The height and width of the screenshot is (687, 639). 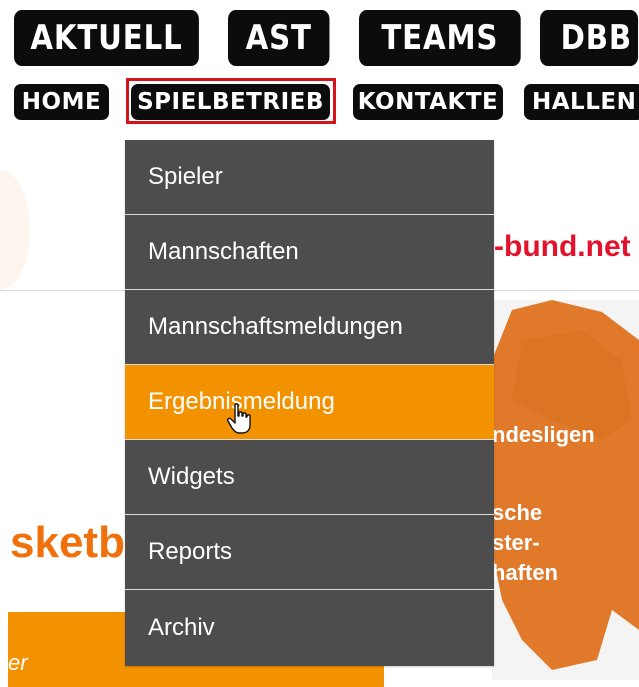 I want to click on menu-item-reports: Reports, so click(x=309, y=552).